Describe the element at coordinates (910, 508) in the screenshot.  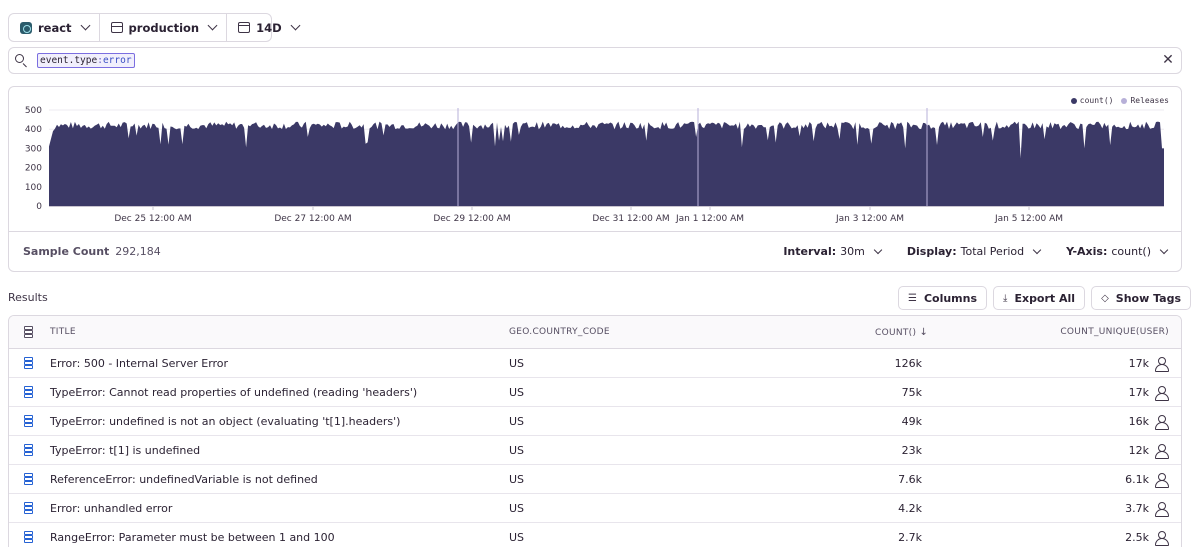
I see `row-count: 4.2k` at that location.